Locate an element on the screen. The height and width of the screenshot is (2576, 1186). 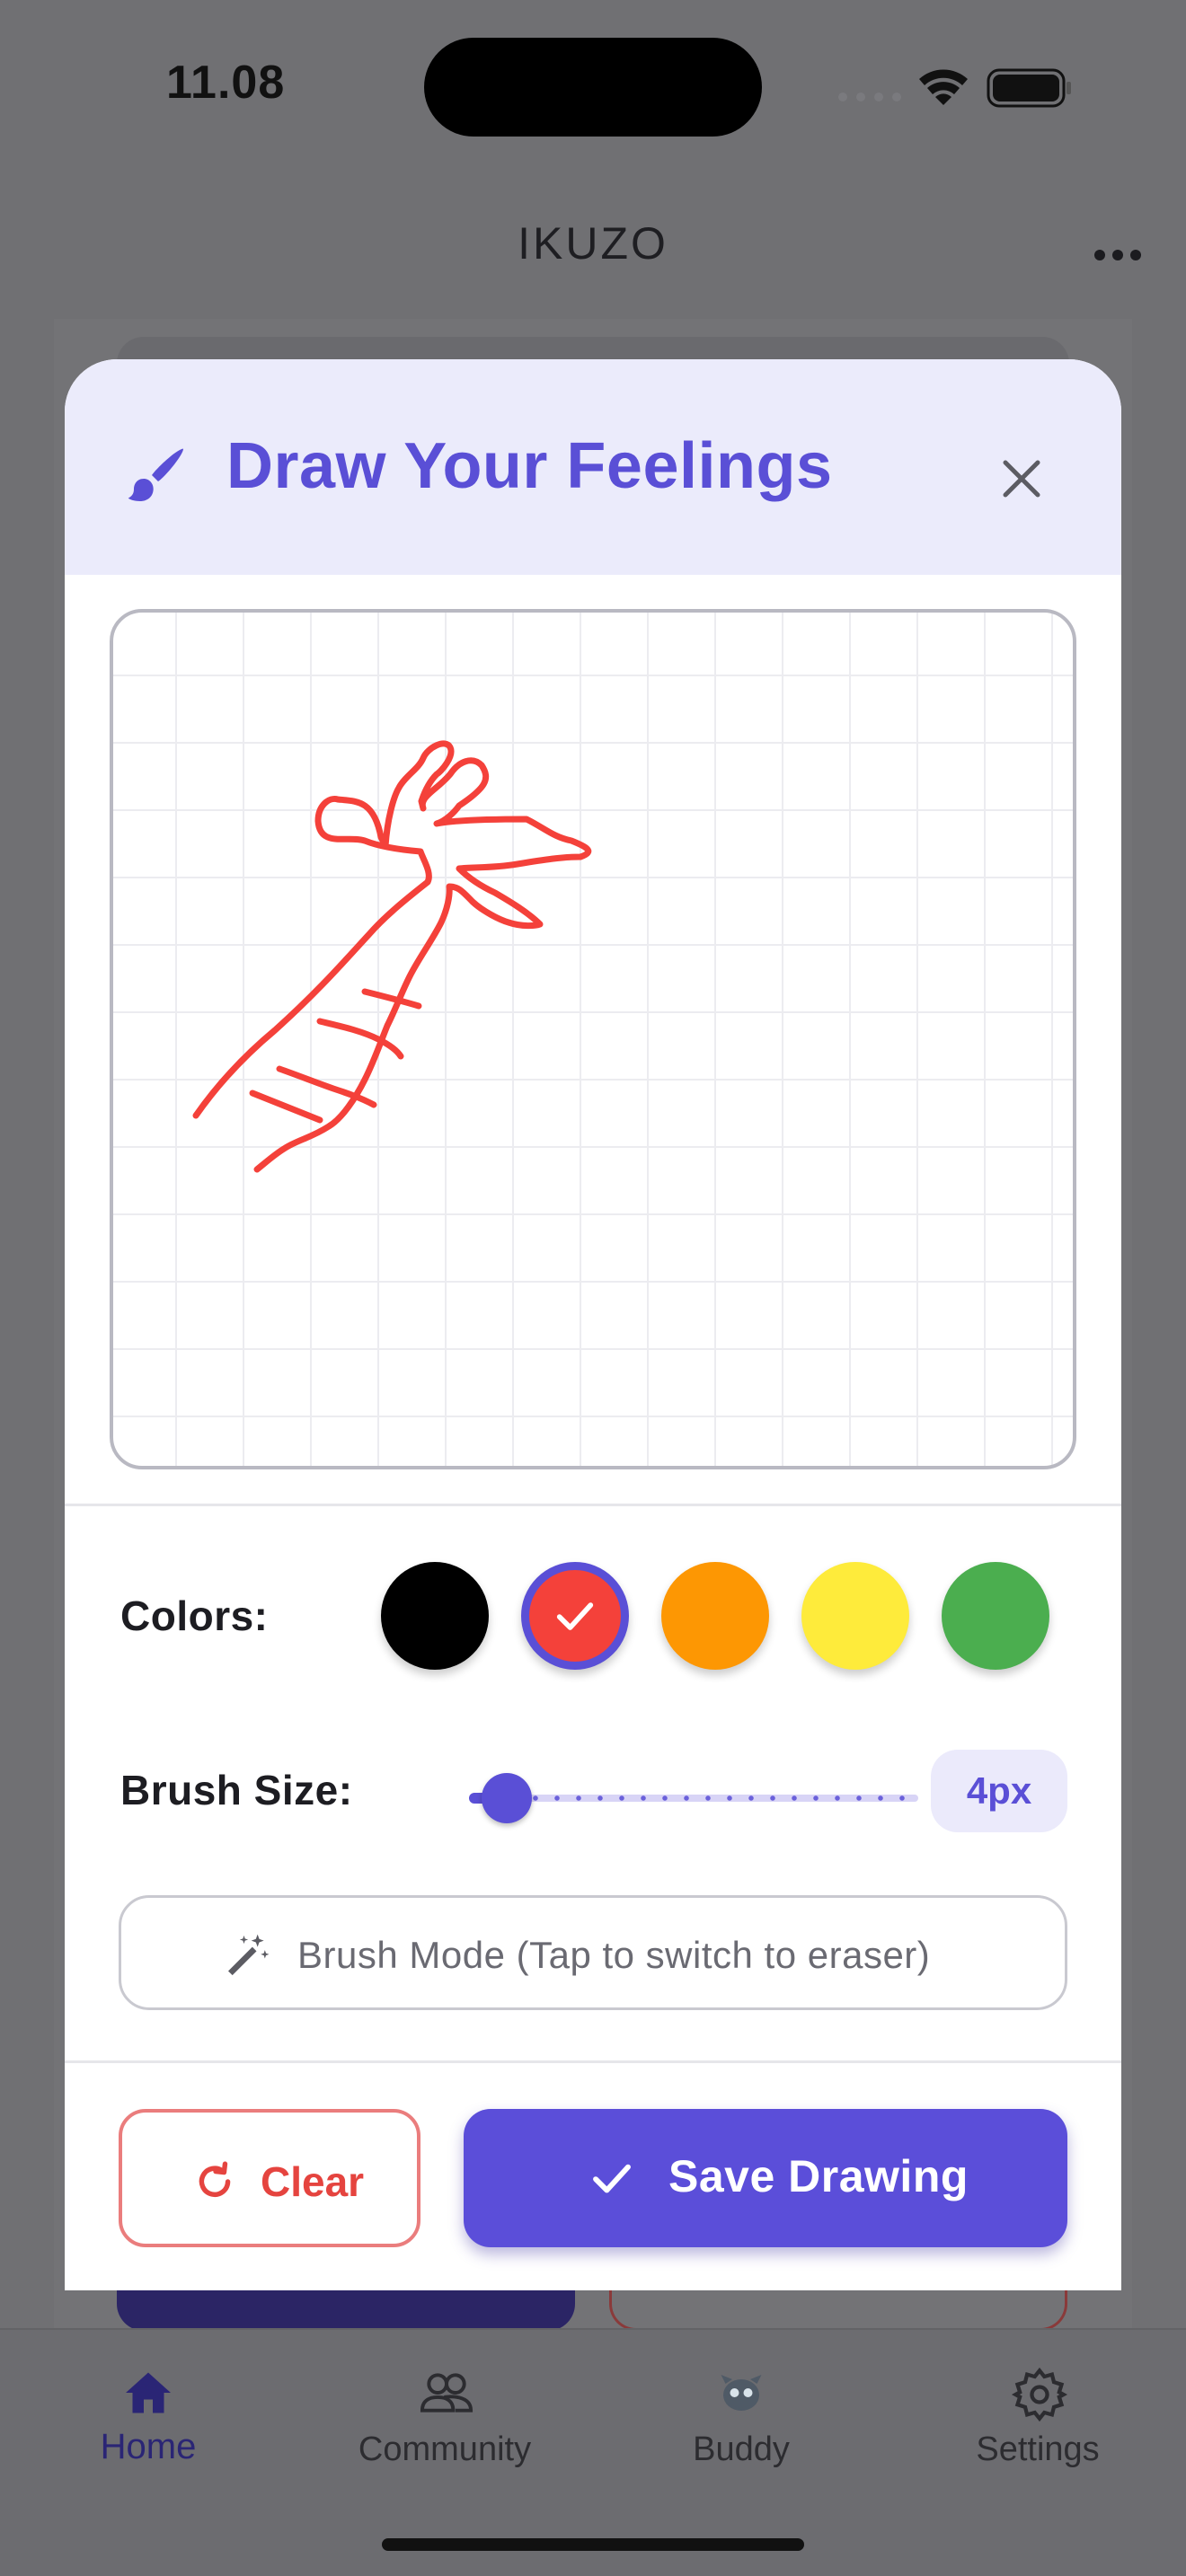
tab-settings-label: Settings is located at coordinates (1038, 2449).